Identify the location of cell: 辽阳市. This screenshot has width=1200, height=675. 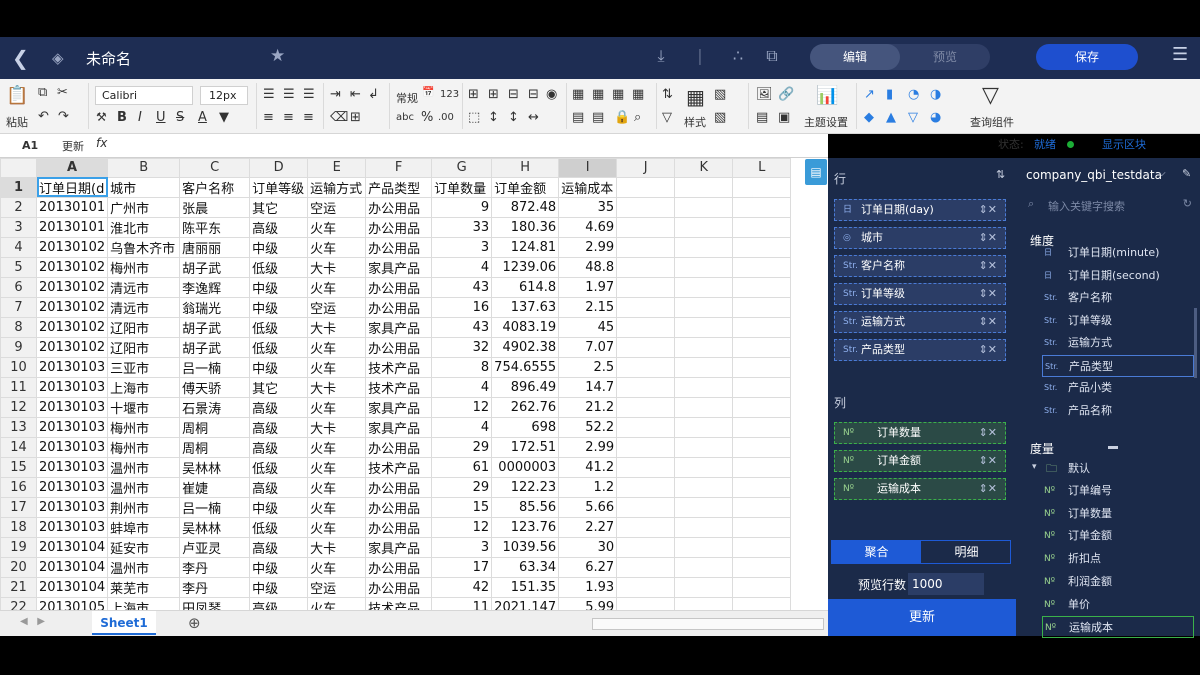
(144, 327).